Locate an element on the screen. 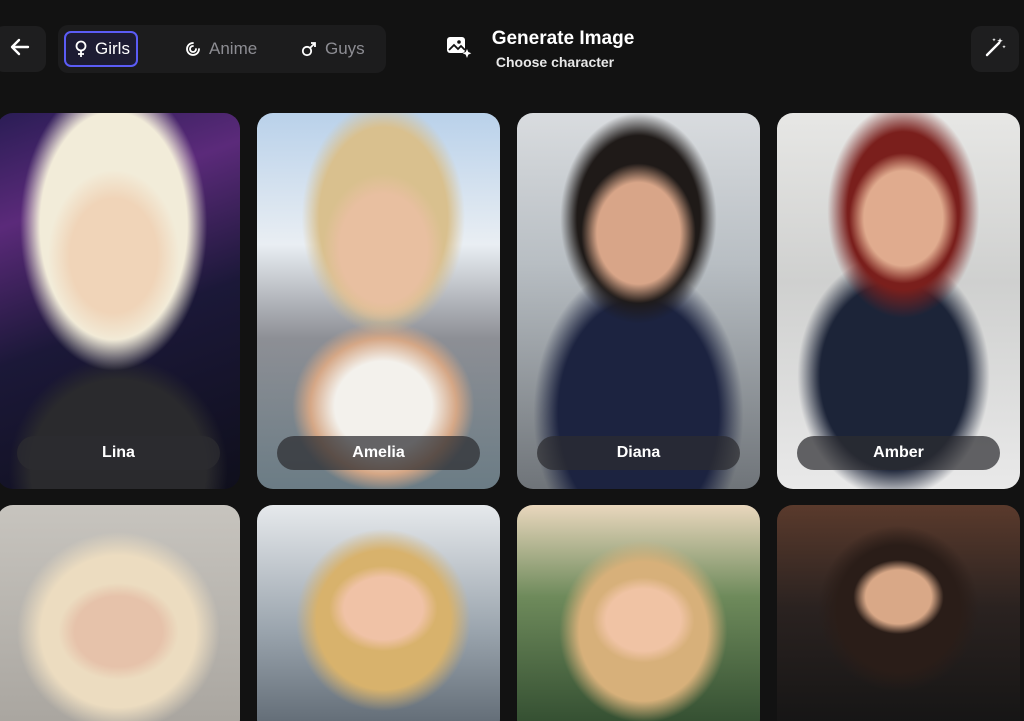  magic-button is located at coordinates (995, 49).